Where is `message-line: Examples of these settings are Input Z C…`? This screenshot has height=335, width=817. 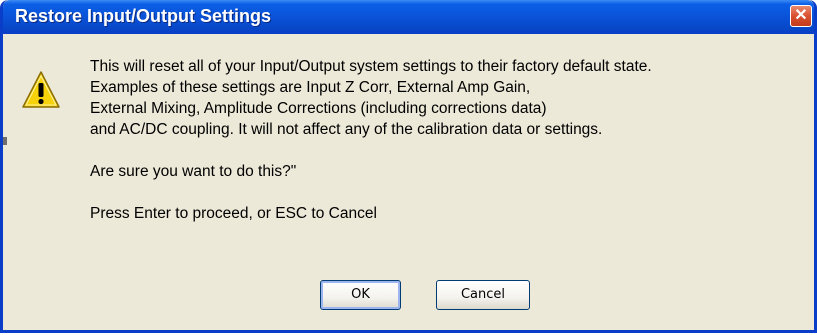 message-line: Examples of these settings are Input Z C… is located at coordinates (310, 87).